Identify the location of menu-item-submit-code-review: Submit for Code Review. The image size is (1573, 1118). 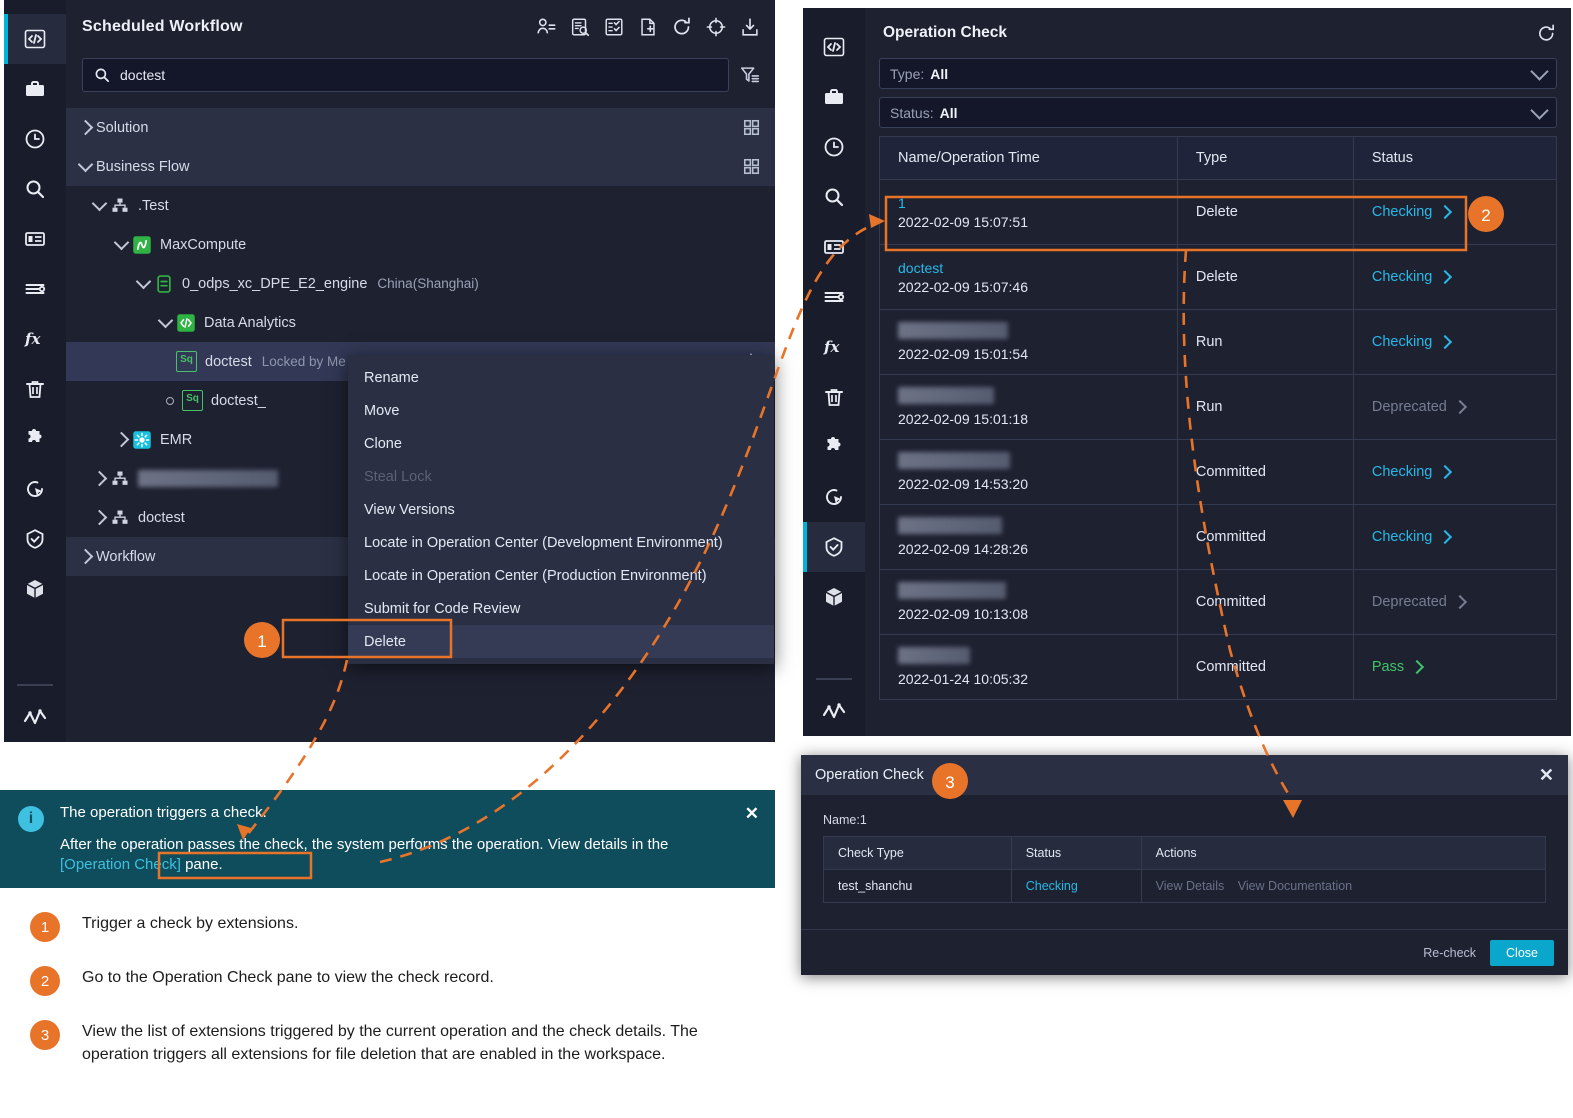
(561, 608).